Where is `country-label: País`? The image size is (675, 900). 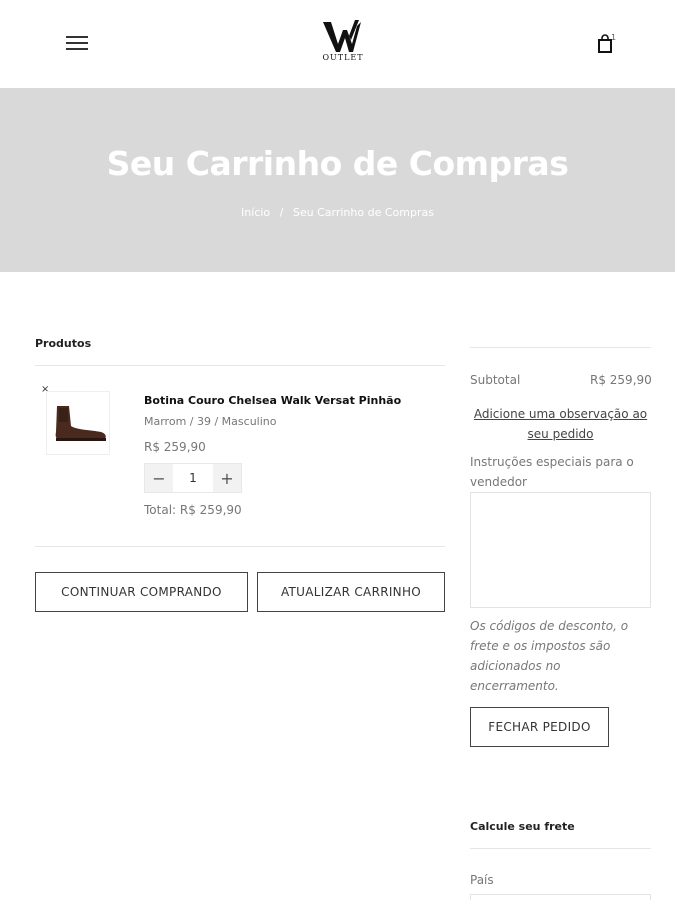
country-label: País is located at coordinates (482, 880).